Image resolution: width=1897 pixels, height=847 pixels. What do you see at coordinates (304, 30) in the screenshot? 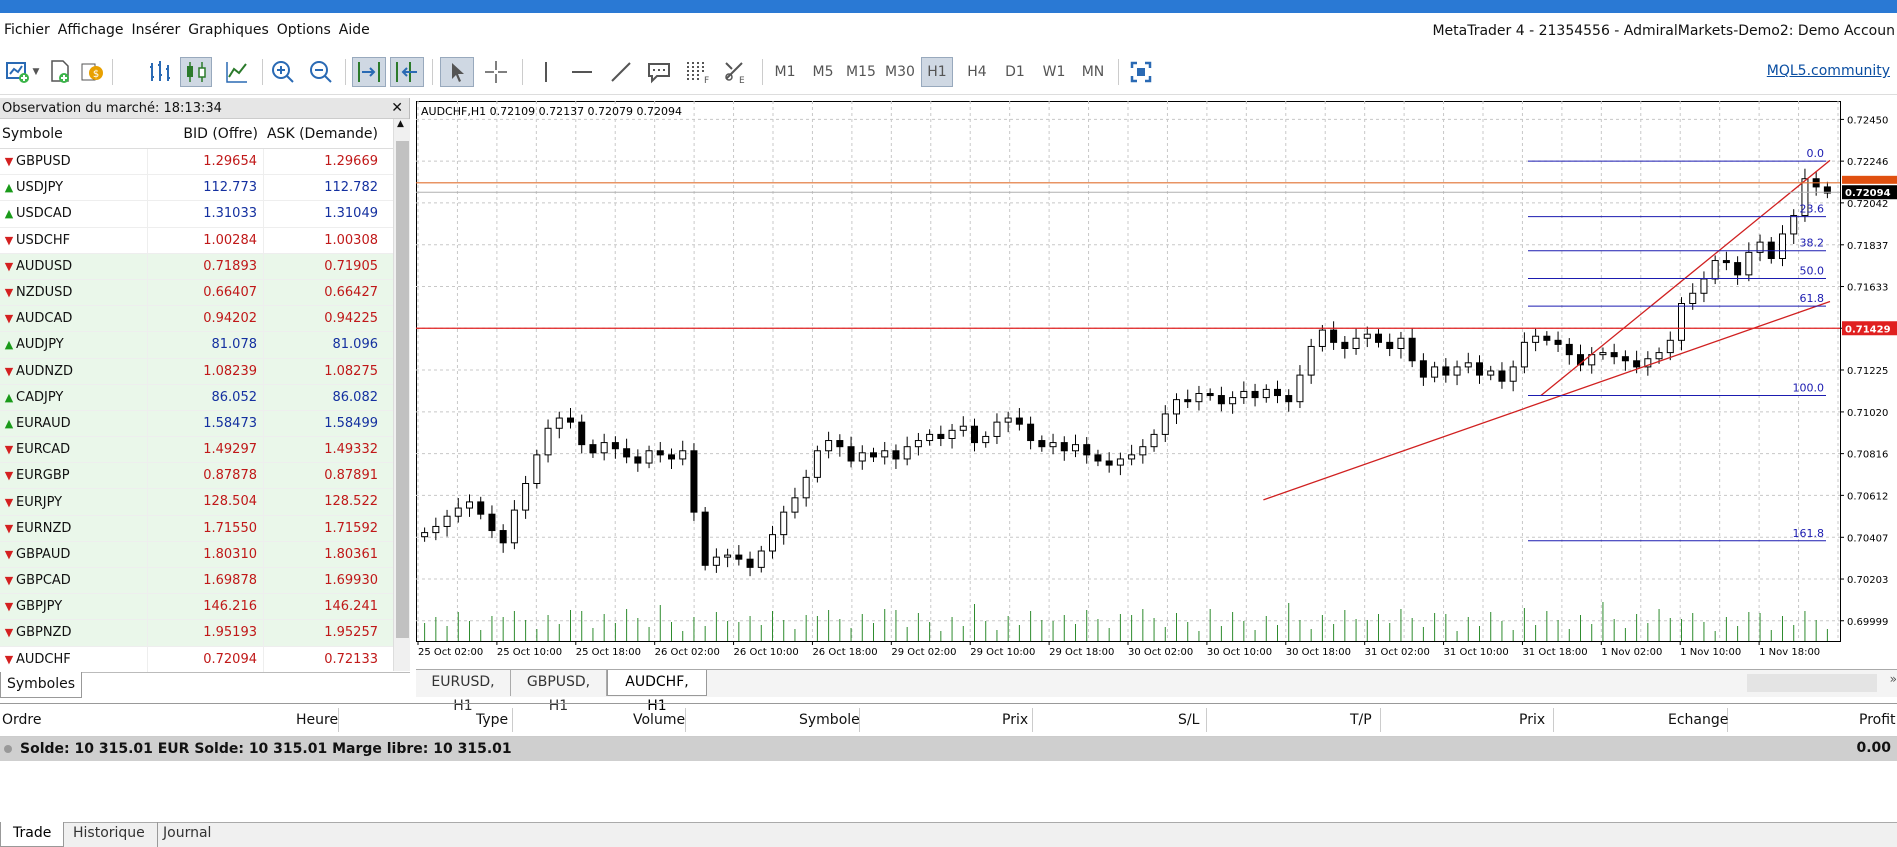
I see `menu-options: Options` at bounding box center [304, 30].